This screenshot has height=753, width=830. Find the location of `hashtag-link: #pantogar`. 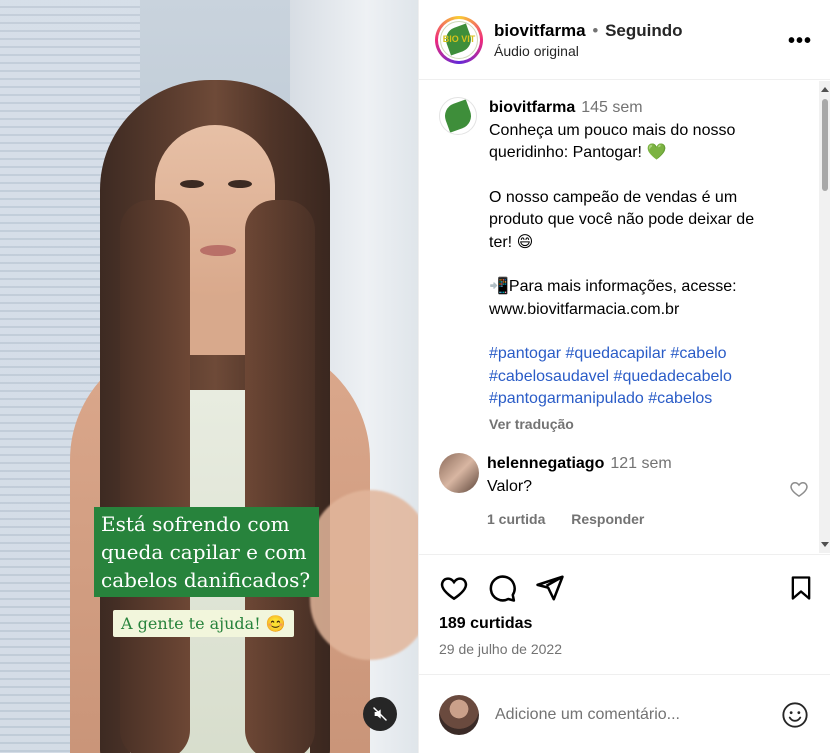

hashtag-link: #pantogar is located at coordinates (525, 353).